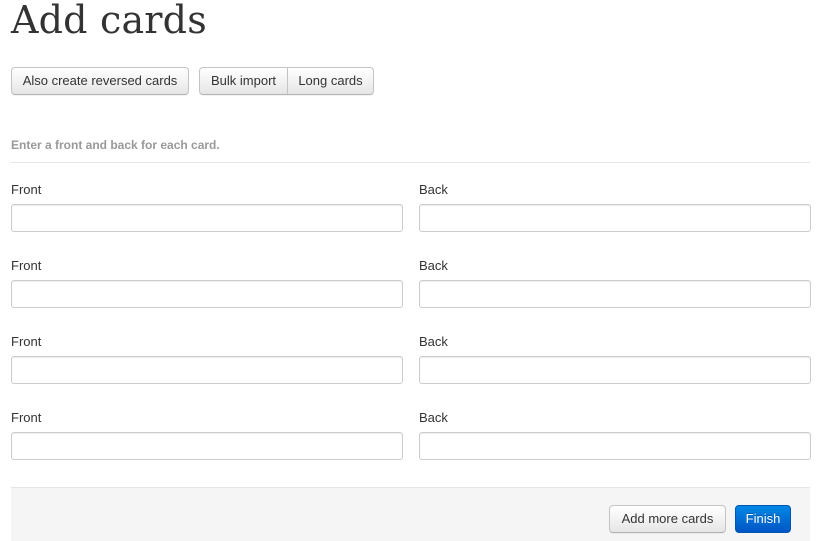  I want to click on instructions-text: Enter a front and back for each card., so click(115, 145).